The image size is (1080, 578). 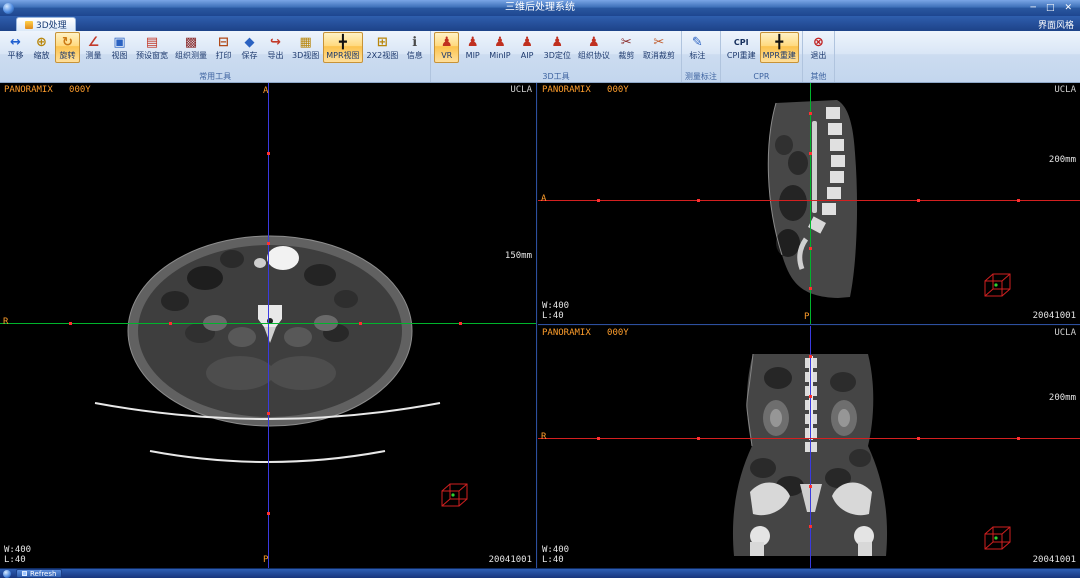 I want to click on info-button: ℹ 信息, so click(x=414, y=47).